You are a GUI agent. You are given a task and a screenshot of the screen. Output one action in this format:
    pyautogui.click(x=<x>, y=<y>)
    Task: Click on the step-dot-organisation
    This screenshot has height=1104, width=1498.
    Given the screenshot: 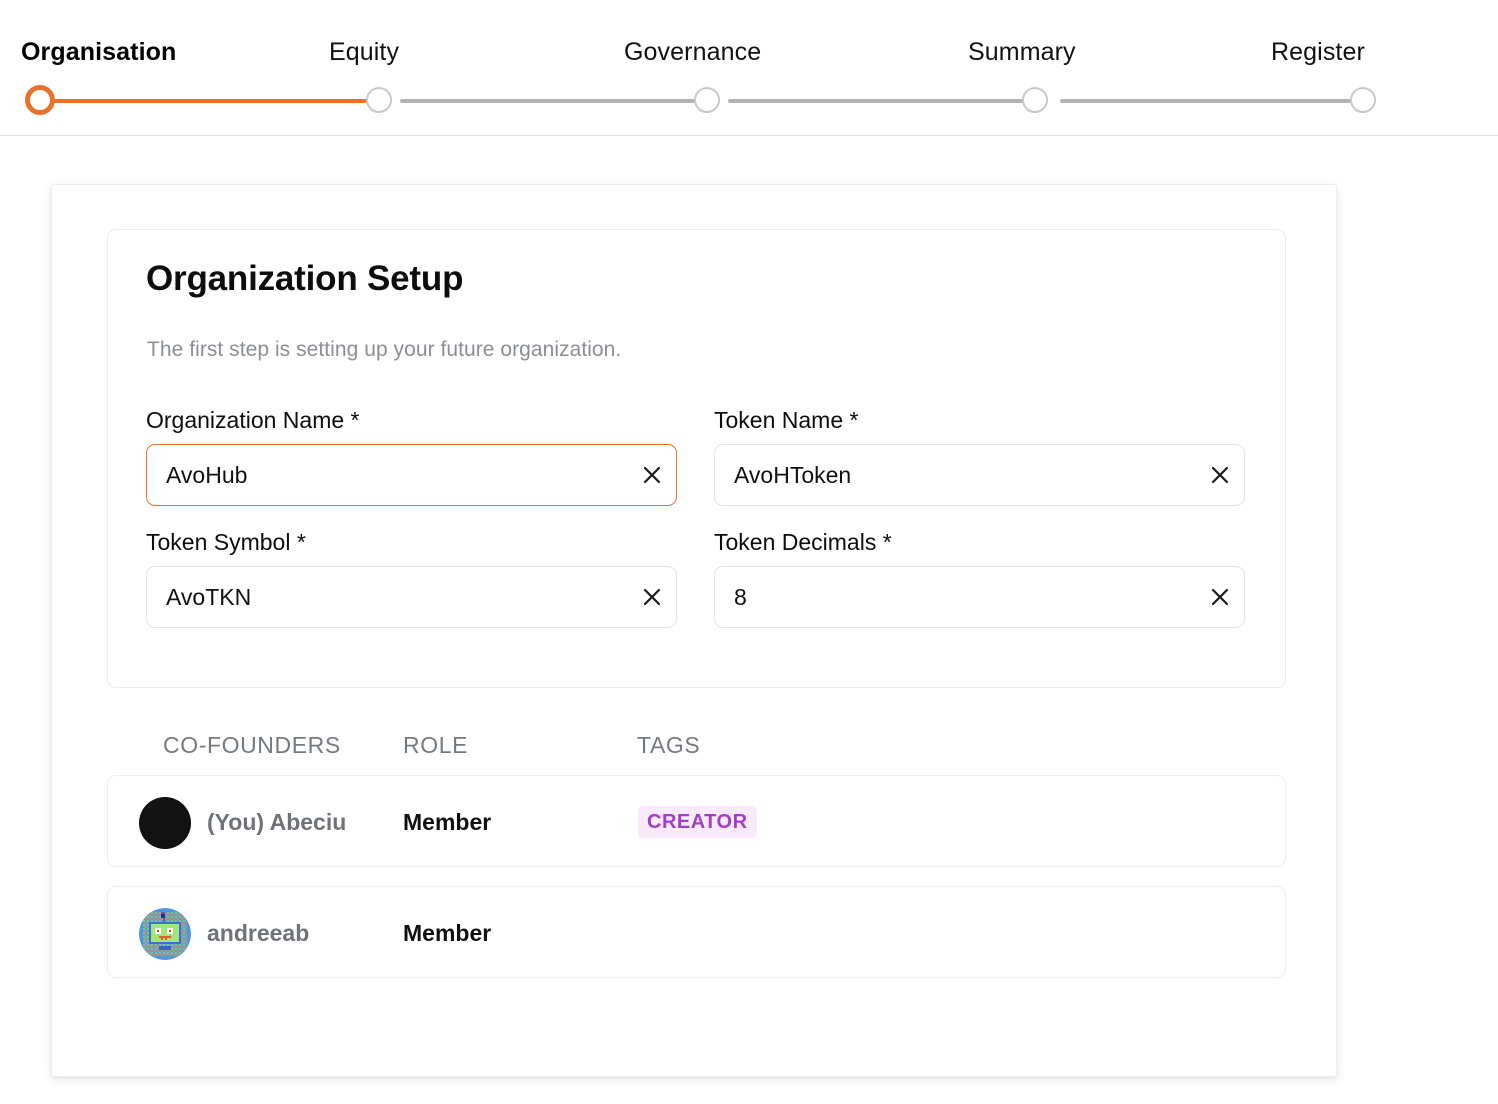 What is the action you would take?
    pyautogui.click(x=40, y=100)
    